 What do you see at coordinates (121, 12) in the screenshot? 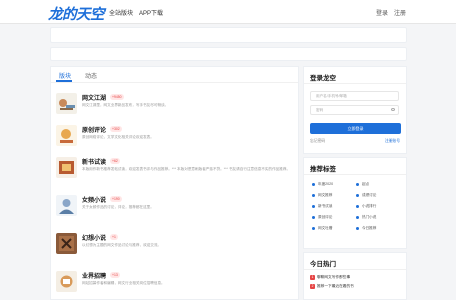
I see `nav-all-boards: 全站版块` at bounding box center [121, 12].